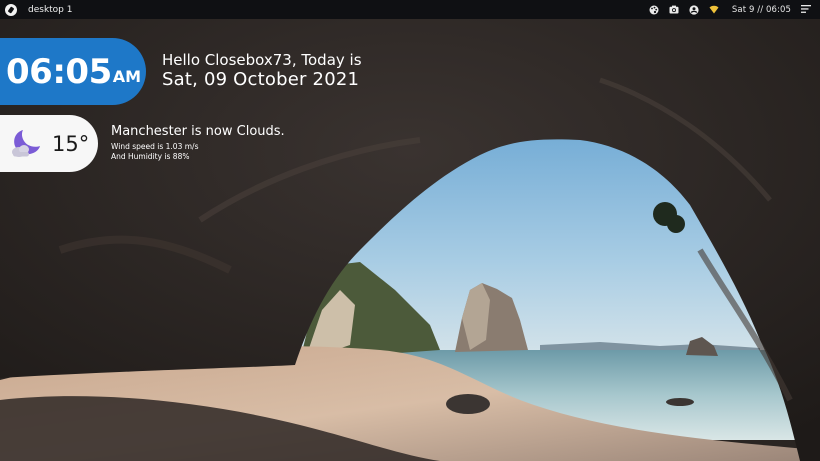  What do you see at coordinates (261, 79) in the screenshot?
I see `date-text: Sat, 09 October 2021` at bounding box center [261, 79].